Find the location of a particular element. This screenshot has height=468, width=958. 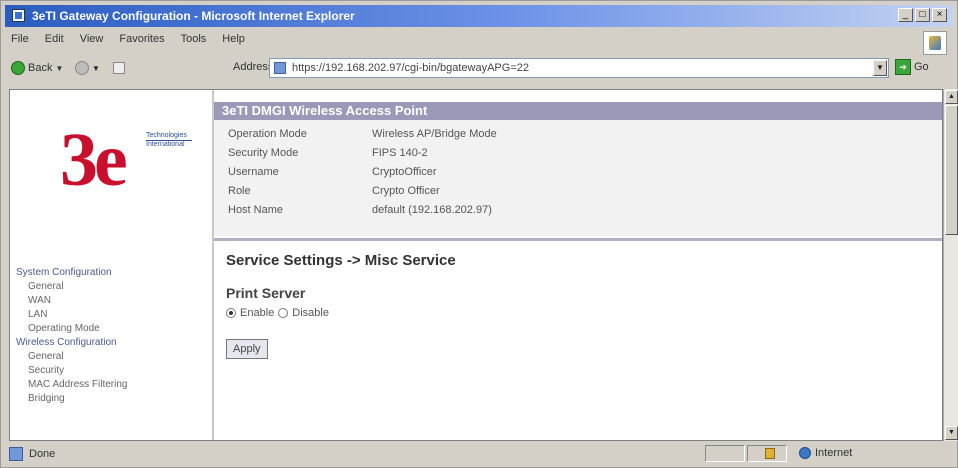

info-value: Wireless AP/Bridge Mode is located at coordinates (434, 133).